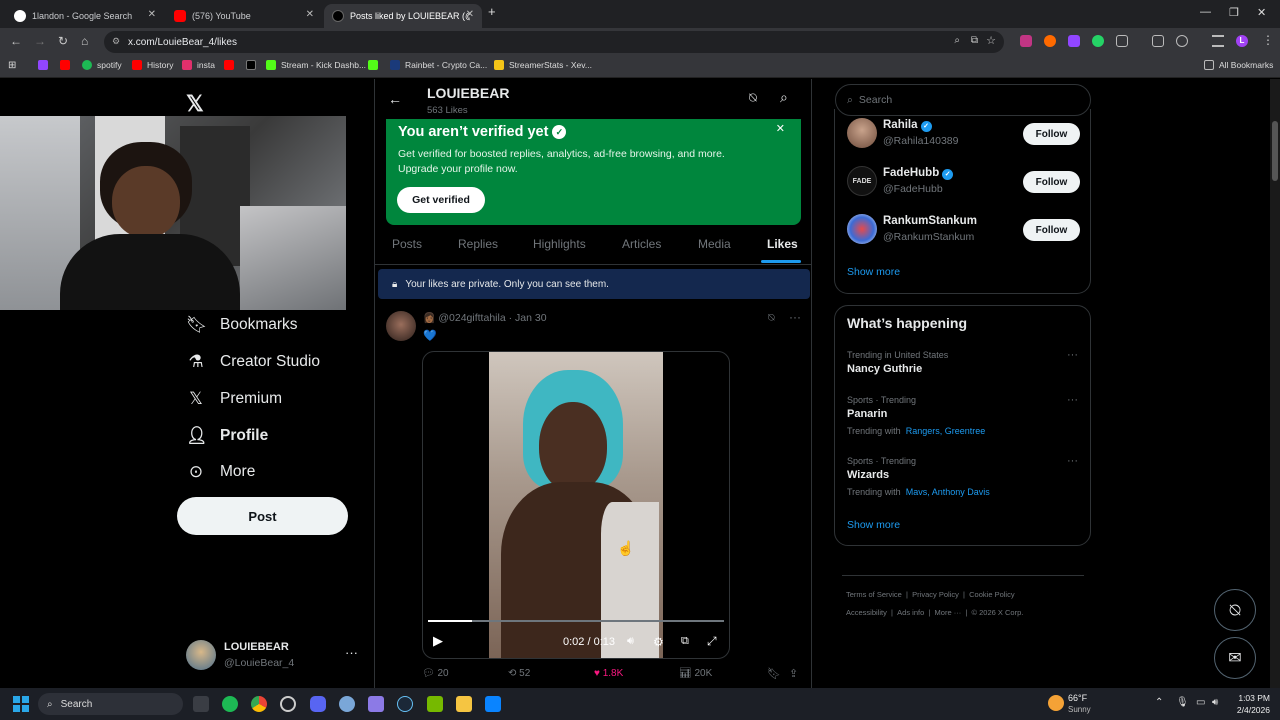 The image size is (1280, 720). I want to click on tweet-author-avatar, so click(401, 326).